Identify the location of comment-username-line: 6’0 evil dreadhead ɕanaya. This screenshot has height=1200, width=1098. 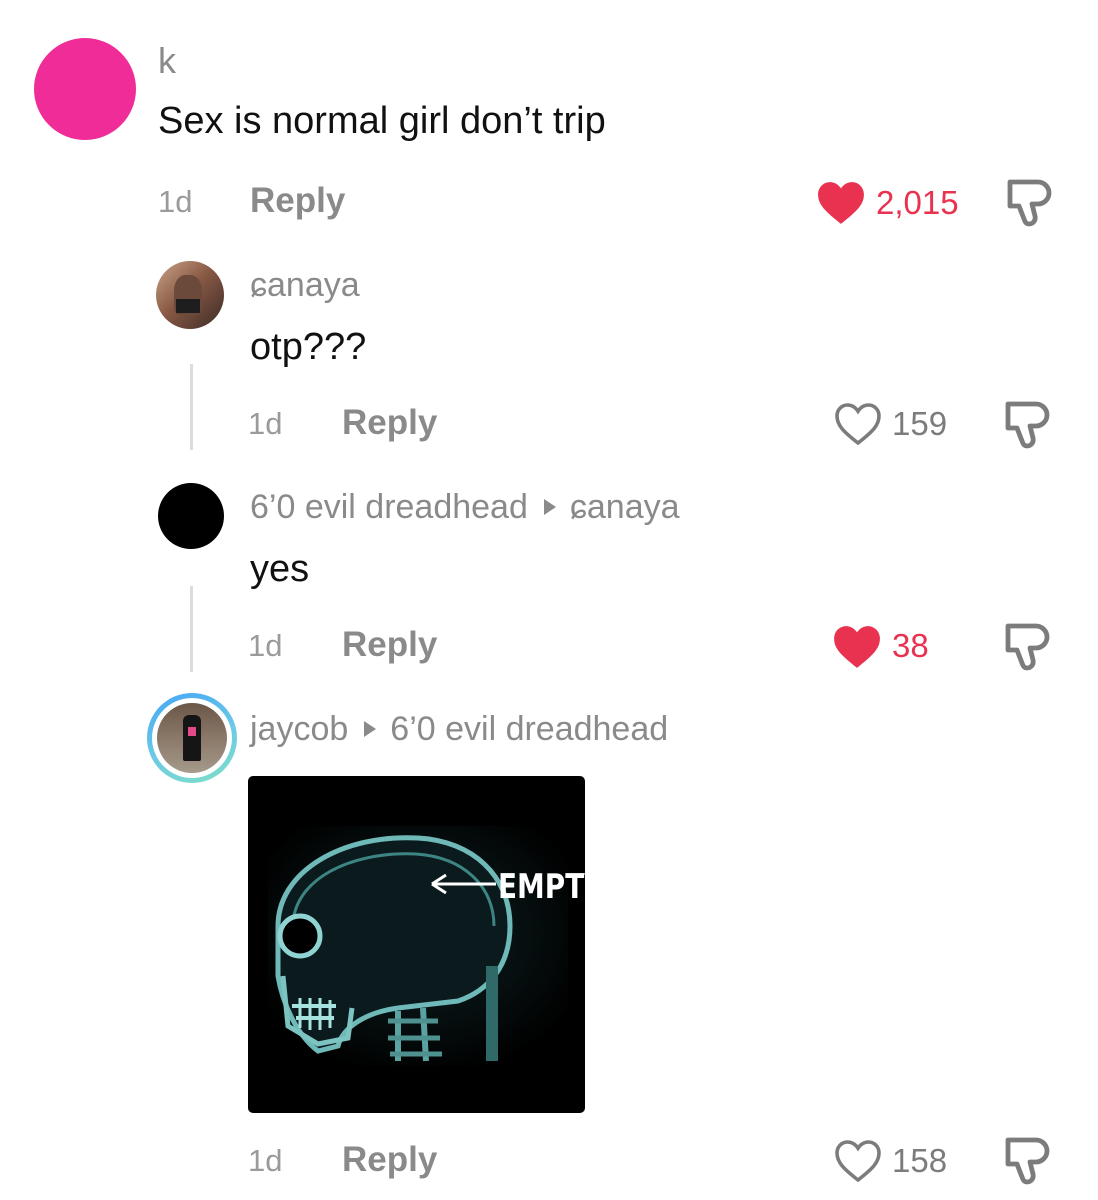
(465, 507).